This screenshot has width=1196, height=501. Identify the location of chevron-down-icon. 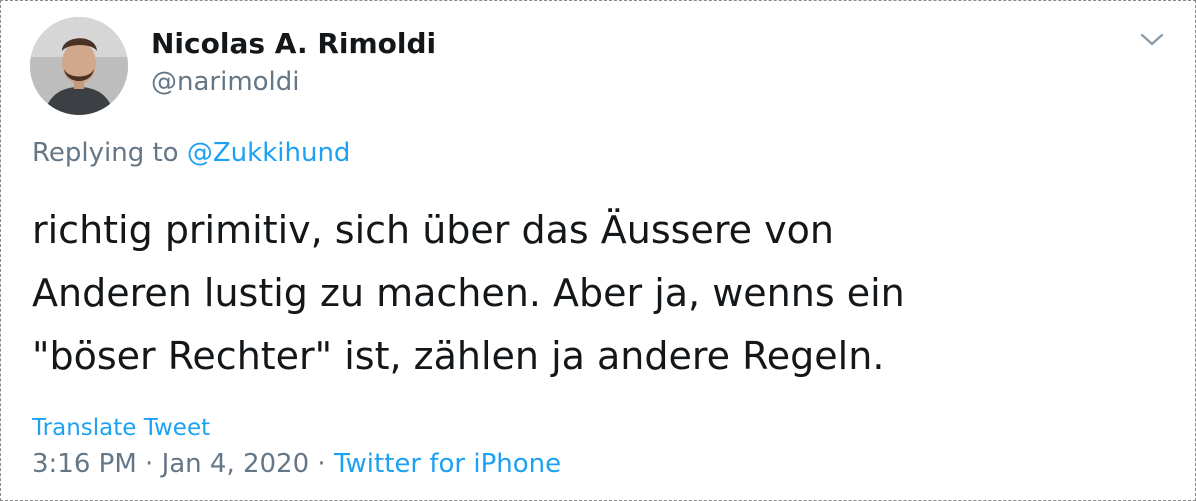
(1152, 40).